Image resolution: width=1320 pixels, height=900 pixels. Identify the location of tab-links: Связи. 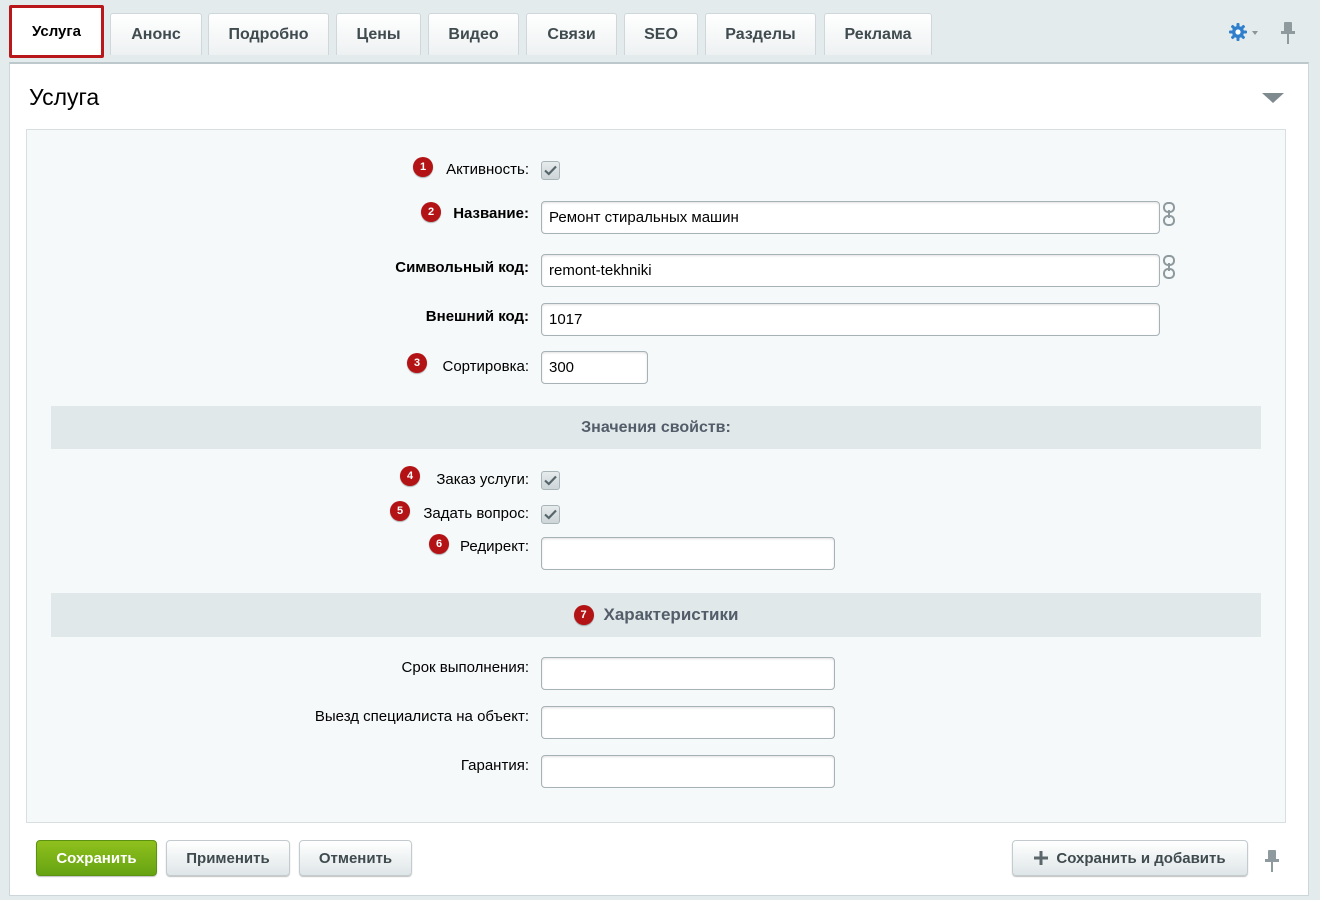
(571, 34).